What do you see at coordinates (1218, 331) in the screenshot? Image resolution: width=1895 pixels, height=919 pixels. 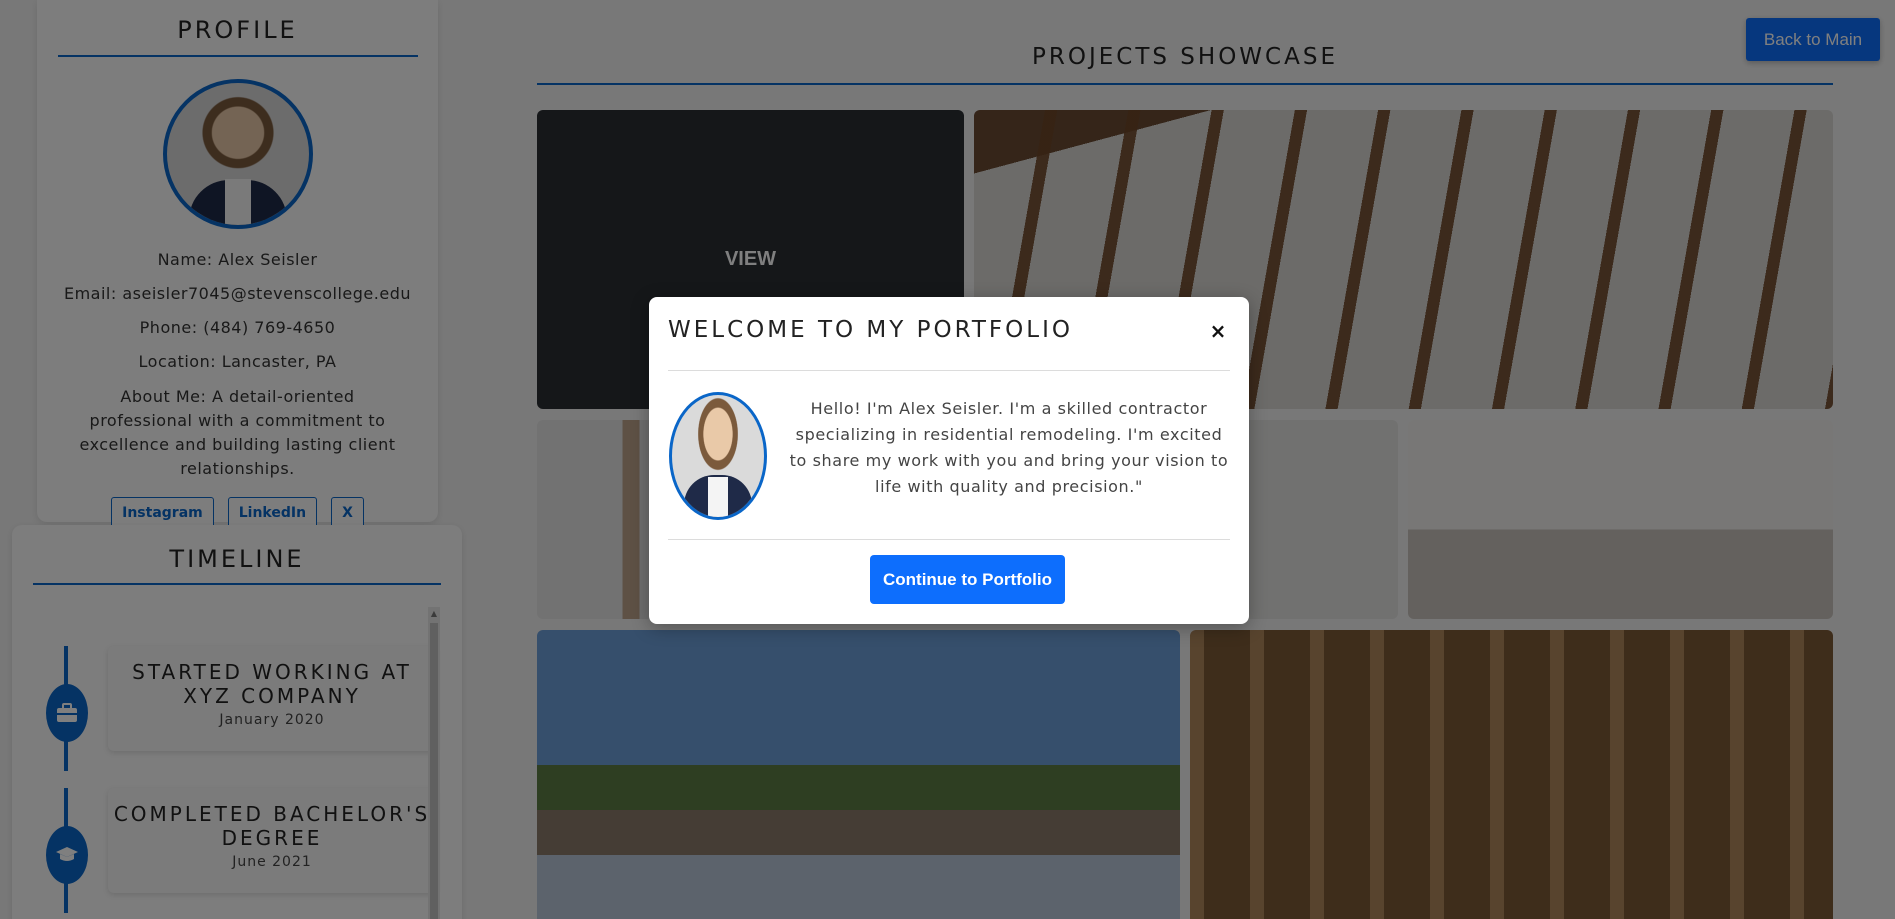 I see `close-icon: ×` at bounding box center [1218, 331].